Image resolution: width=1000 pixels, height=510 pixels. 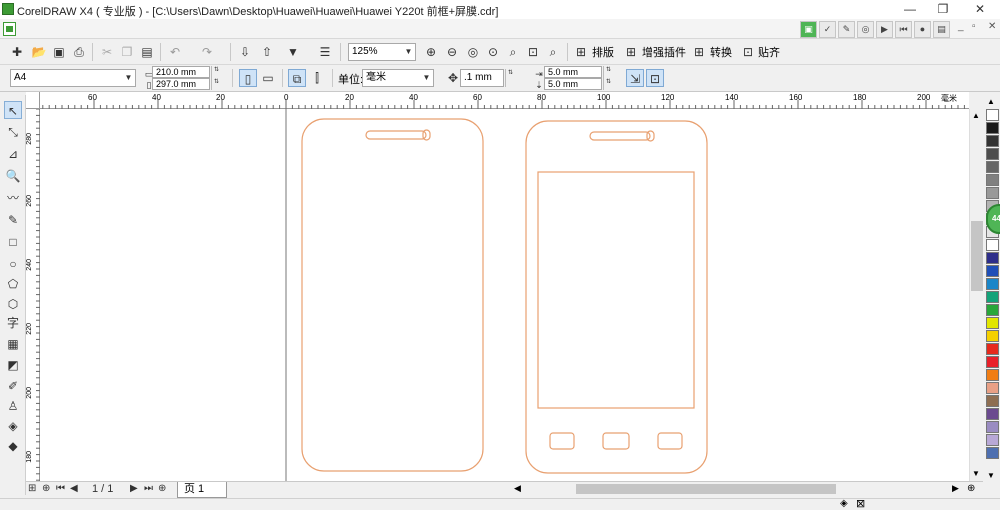 I want to click on next-page-icon: ▶, so click(x=134, y=488).